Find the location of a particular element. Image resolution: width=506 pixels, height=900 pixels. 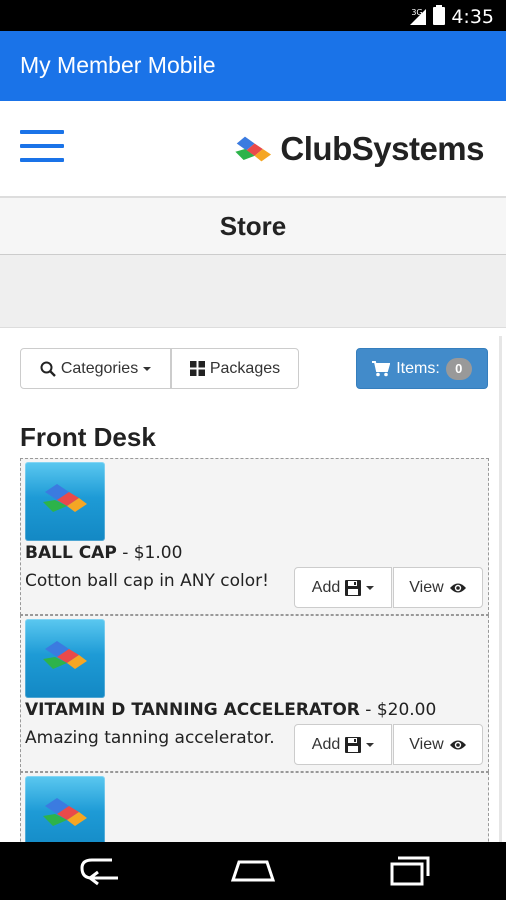

product-card is located at coordinates (254, 807).